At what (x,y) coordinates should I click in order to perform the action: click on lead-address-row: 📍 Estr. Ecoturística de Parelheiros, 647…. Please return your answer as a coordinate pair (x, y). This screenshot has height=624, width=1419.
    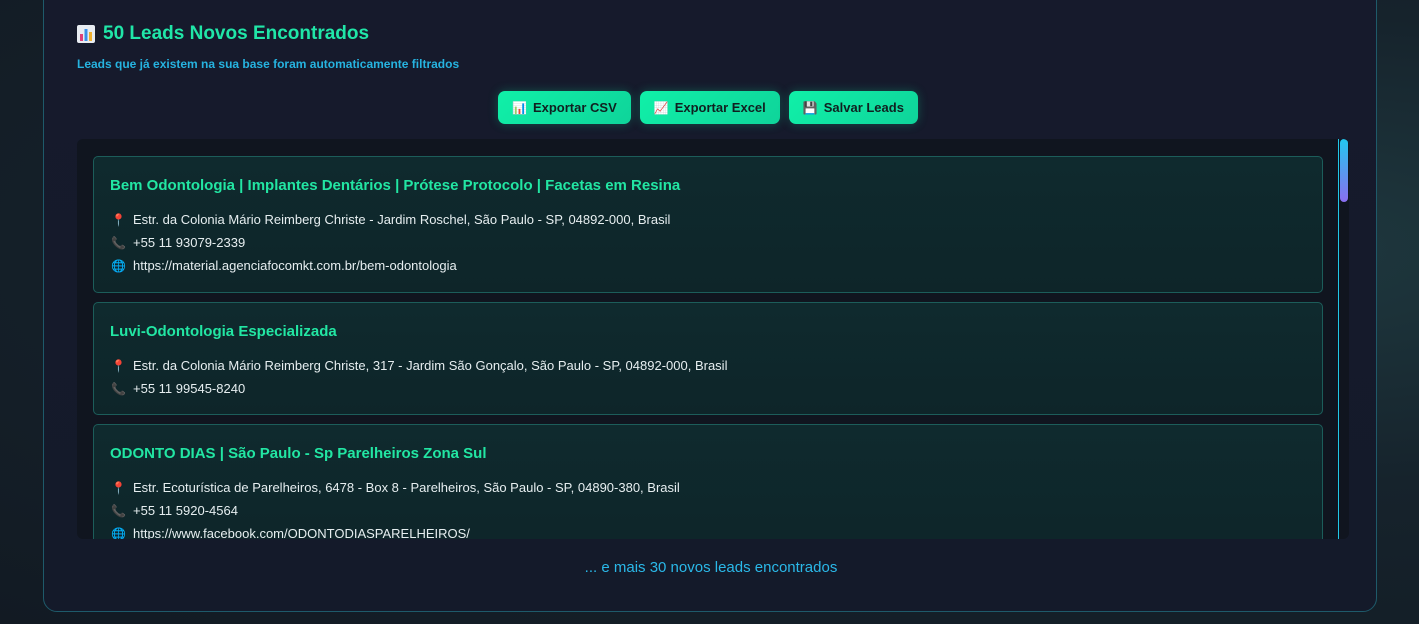
    Looking at the image, I should click on (708, 487).